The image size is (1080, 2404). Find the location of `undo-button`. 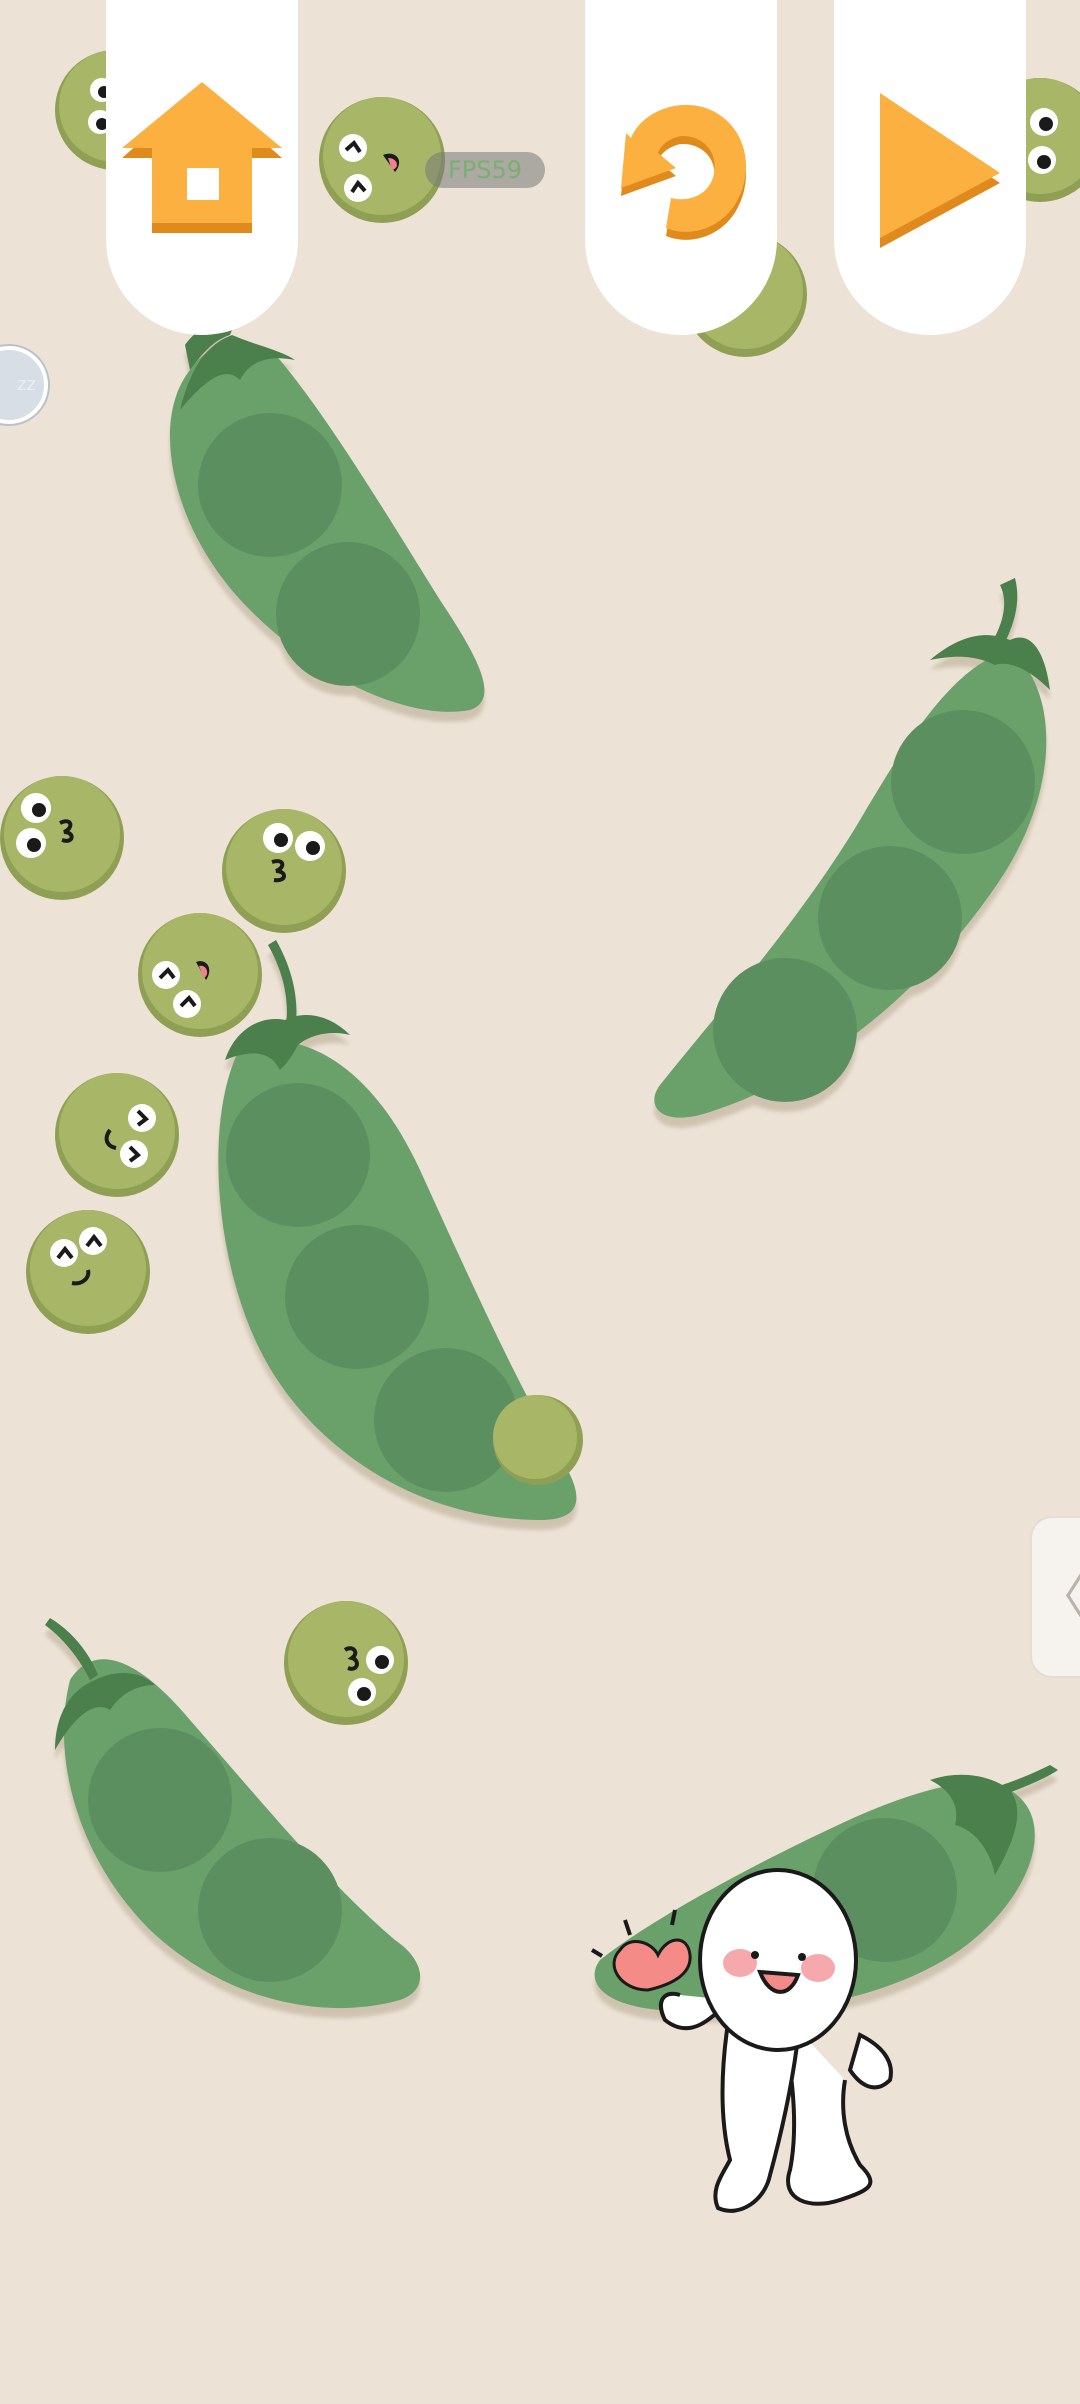

undo-button is located at coordinates (681, 167).